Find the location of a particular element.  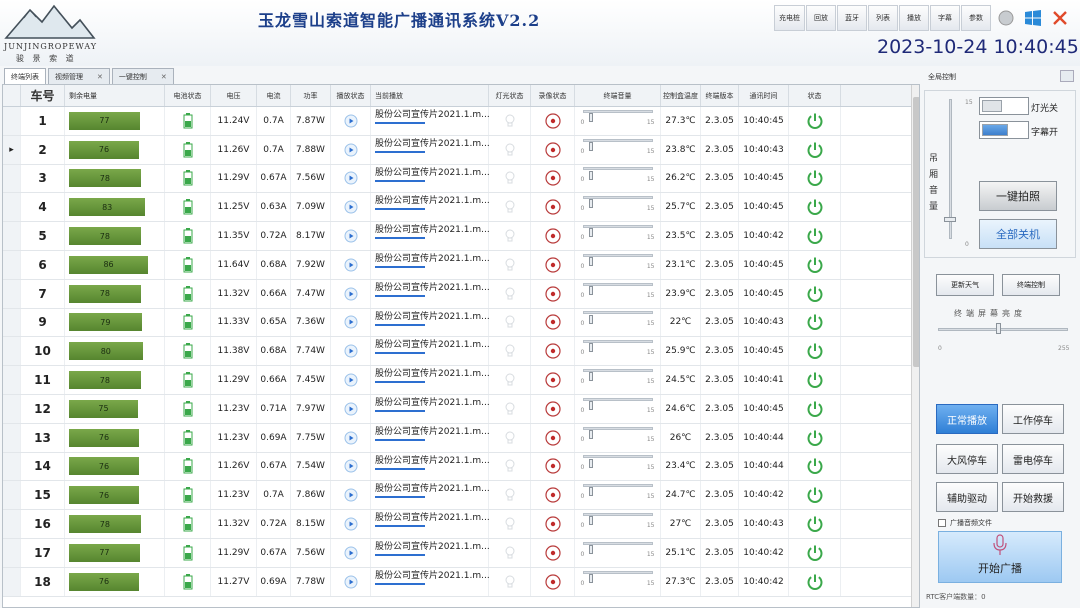

tab-close-icon: ✕ is located at coordinates (164, 77).